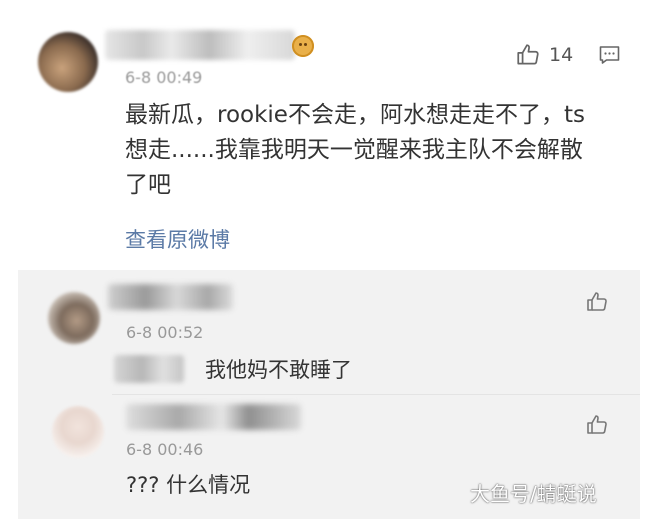  I want to click on comment-time: 6-8 00:49, so click(164, 77).